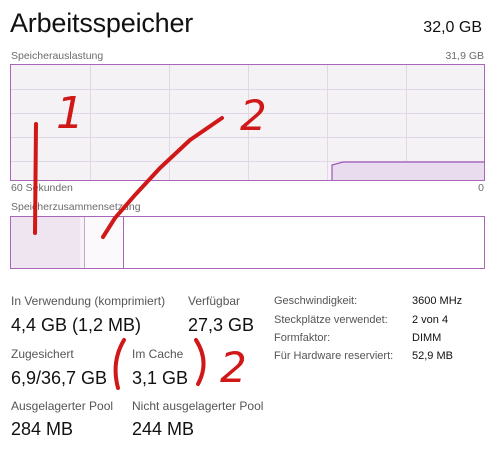  What do you see at coordinates (331, 320) in the screenshot?
I see `slots-label: Steckplätze verwendet:` at bounding box center [331, 320].